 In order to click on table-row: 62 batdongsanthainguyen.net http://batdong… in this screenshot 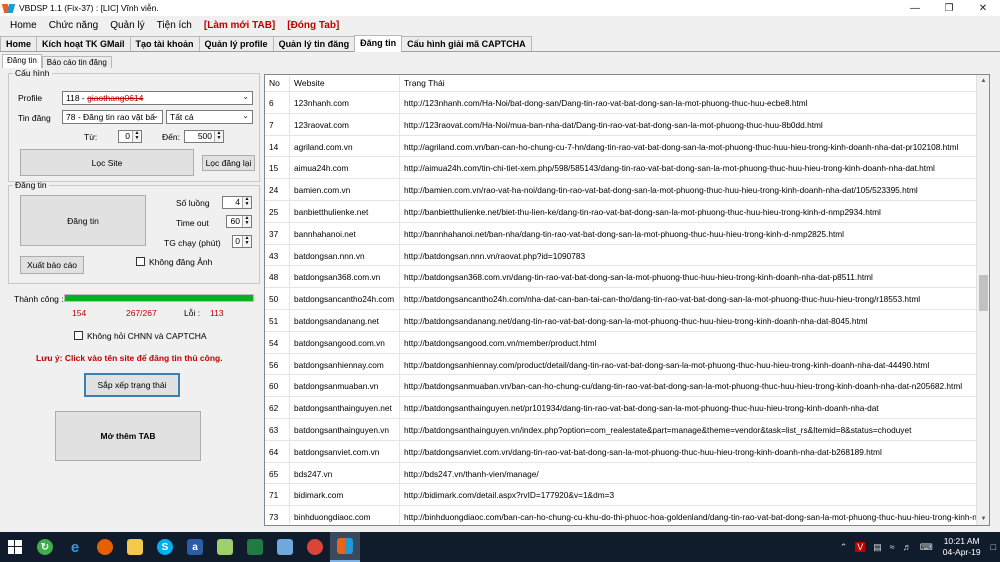, I will do `click(621, 408)`.